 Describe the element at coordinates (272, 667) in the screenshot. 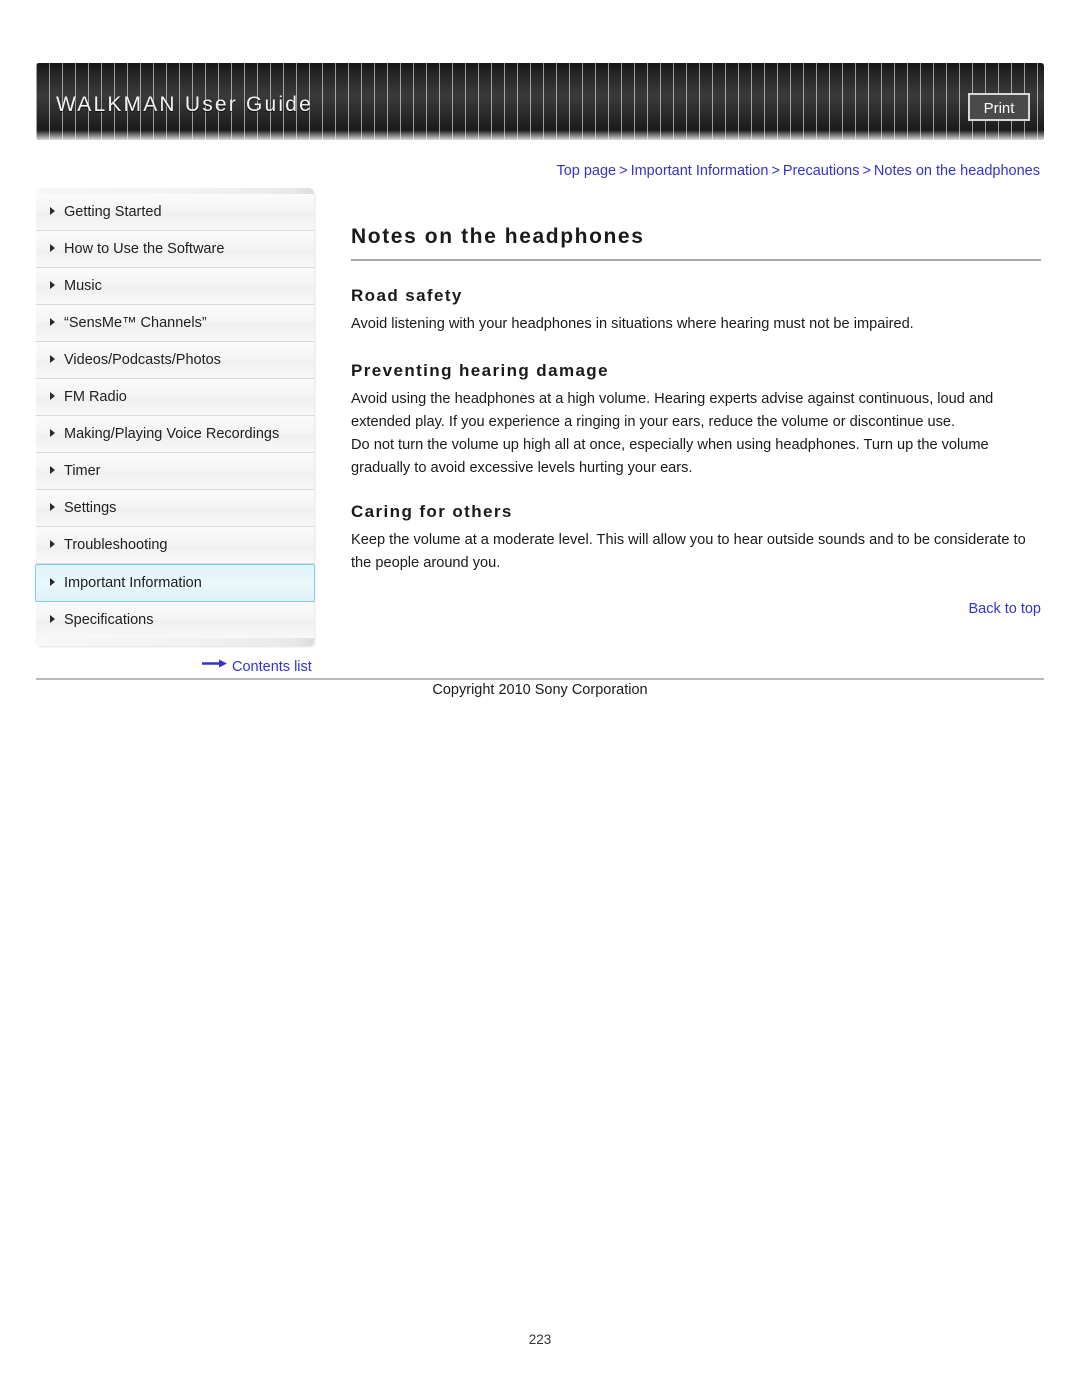

I see `contents-list-label: Contents list` at that location.